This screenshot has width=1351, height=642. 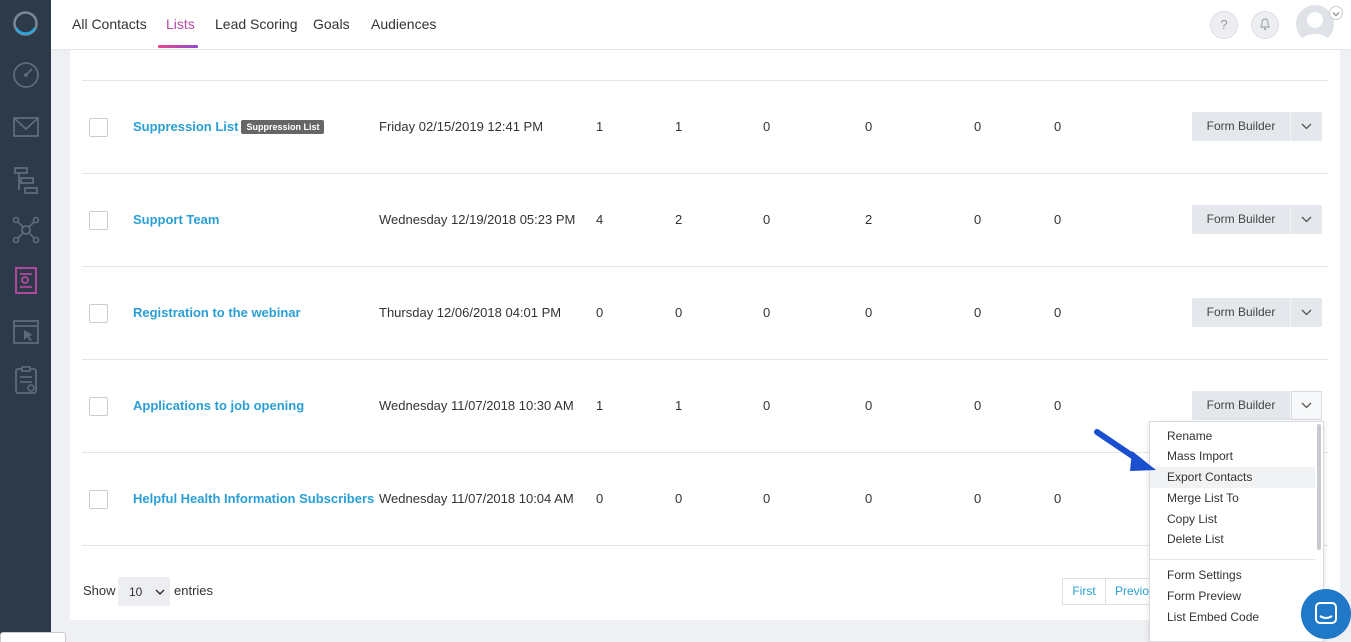 I want to click on logo-icon, so click(x=25, y=23).